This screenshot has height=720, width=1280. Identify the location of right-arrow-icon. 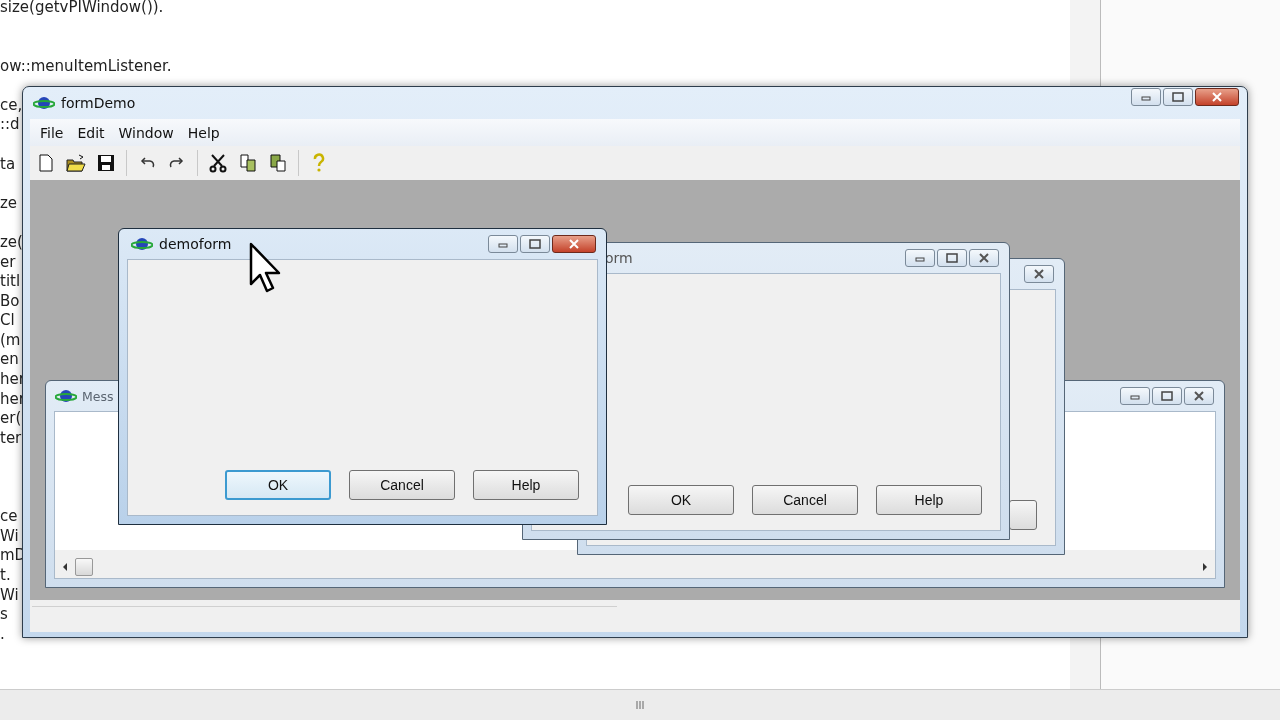
(1205, 567).